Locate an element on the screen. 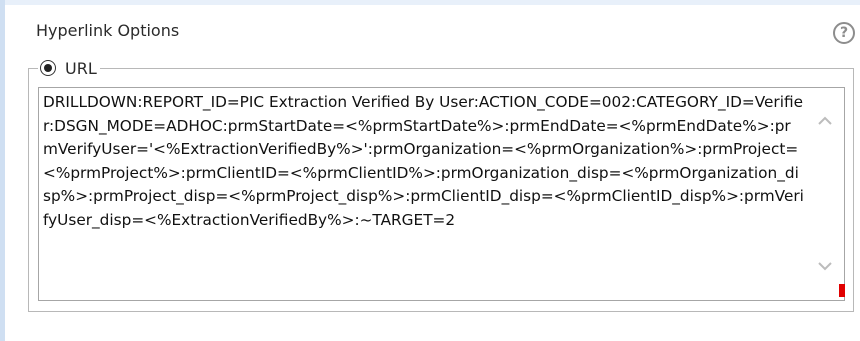 This screenshot has height=341, width=860. radio-selected-dot is located at coordinates (48, 68).